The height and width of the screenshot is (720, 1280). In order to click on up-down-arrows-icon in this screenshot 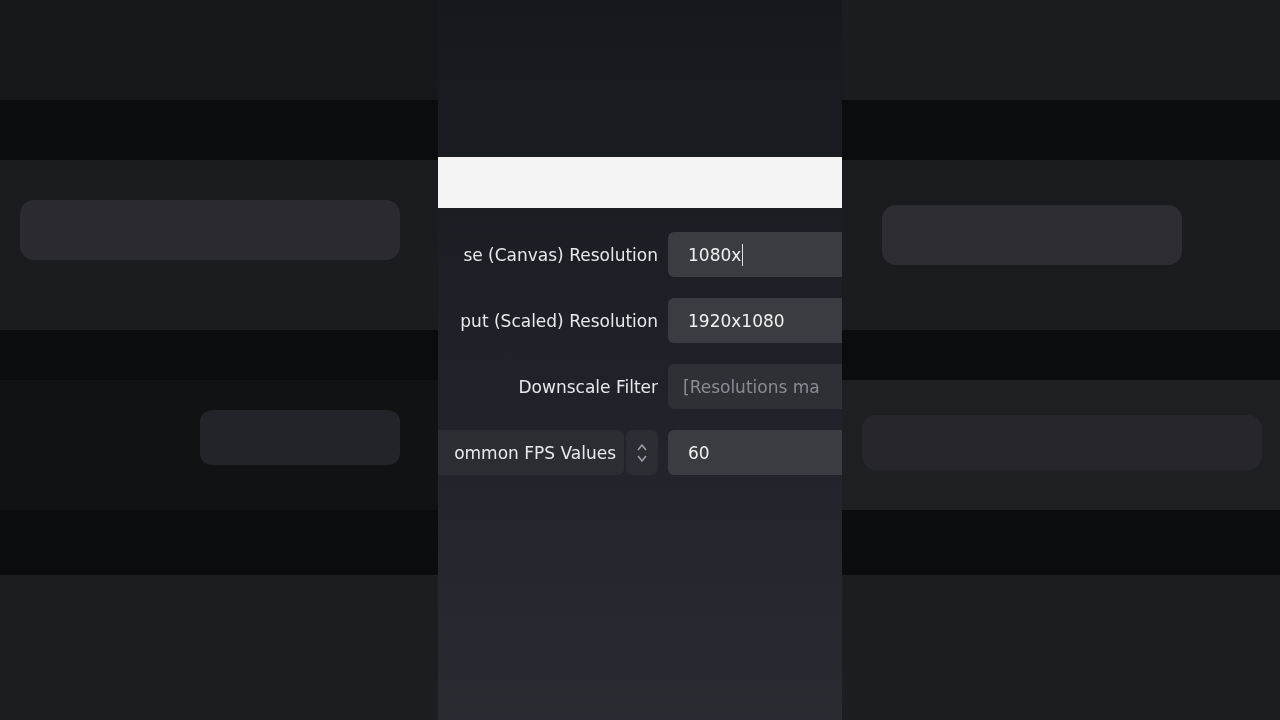, I will do `click(642, 452)`.